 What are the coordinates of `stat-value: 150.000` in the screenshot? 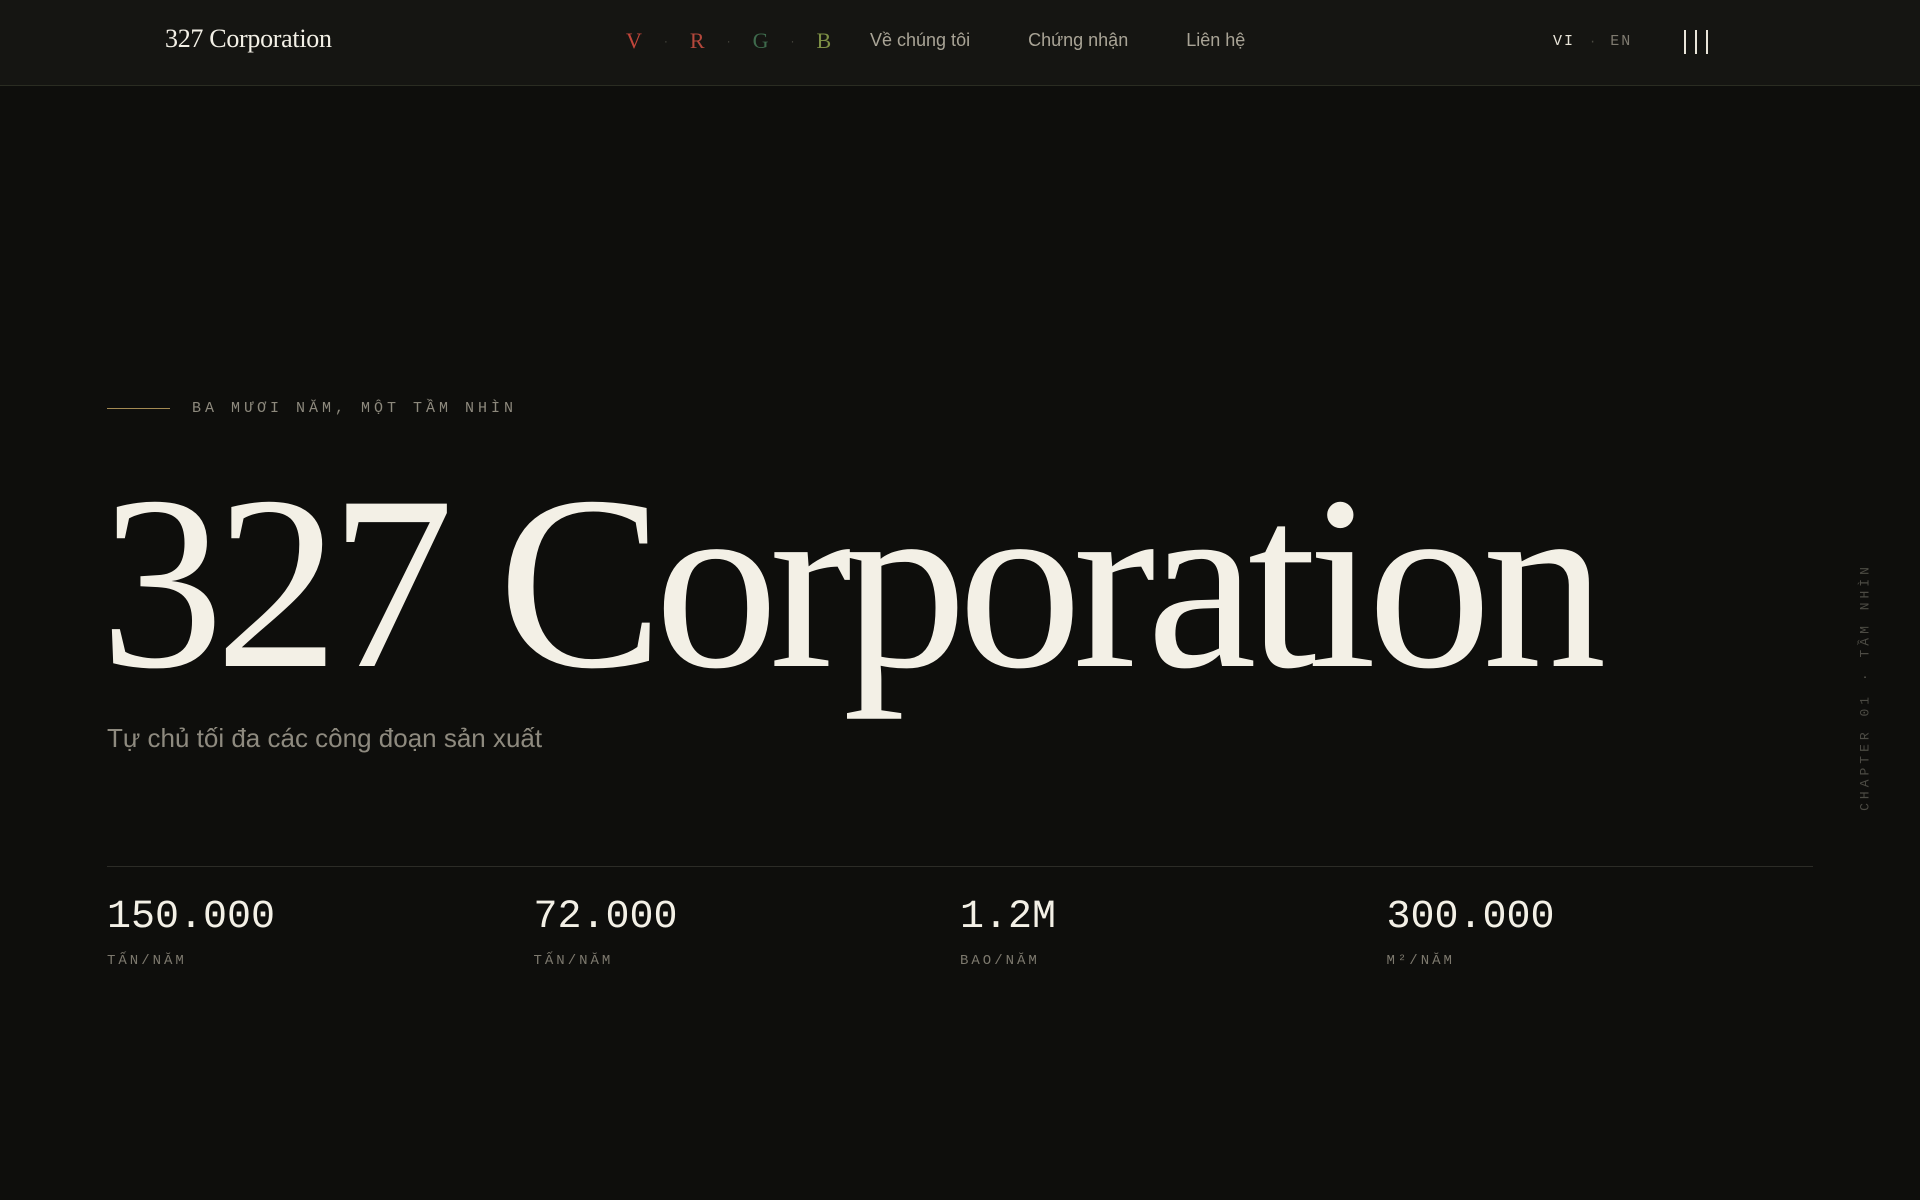 It's located at (191, 917).